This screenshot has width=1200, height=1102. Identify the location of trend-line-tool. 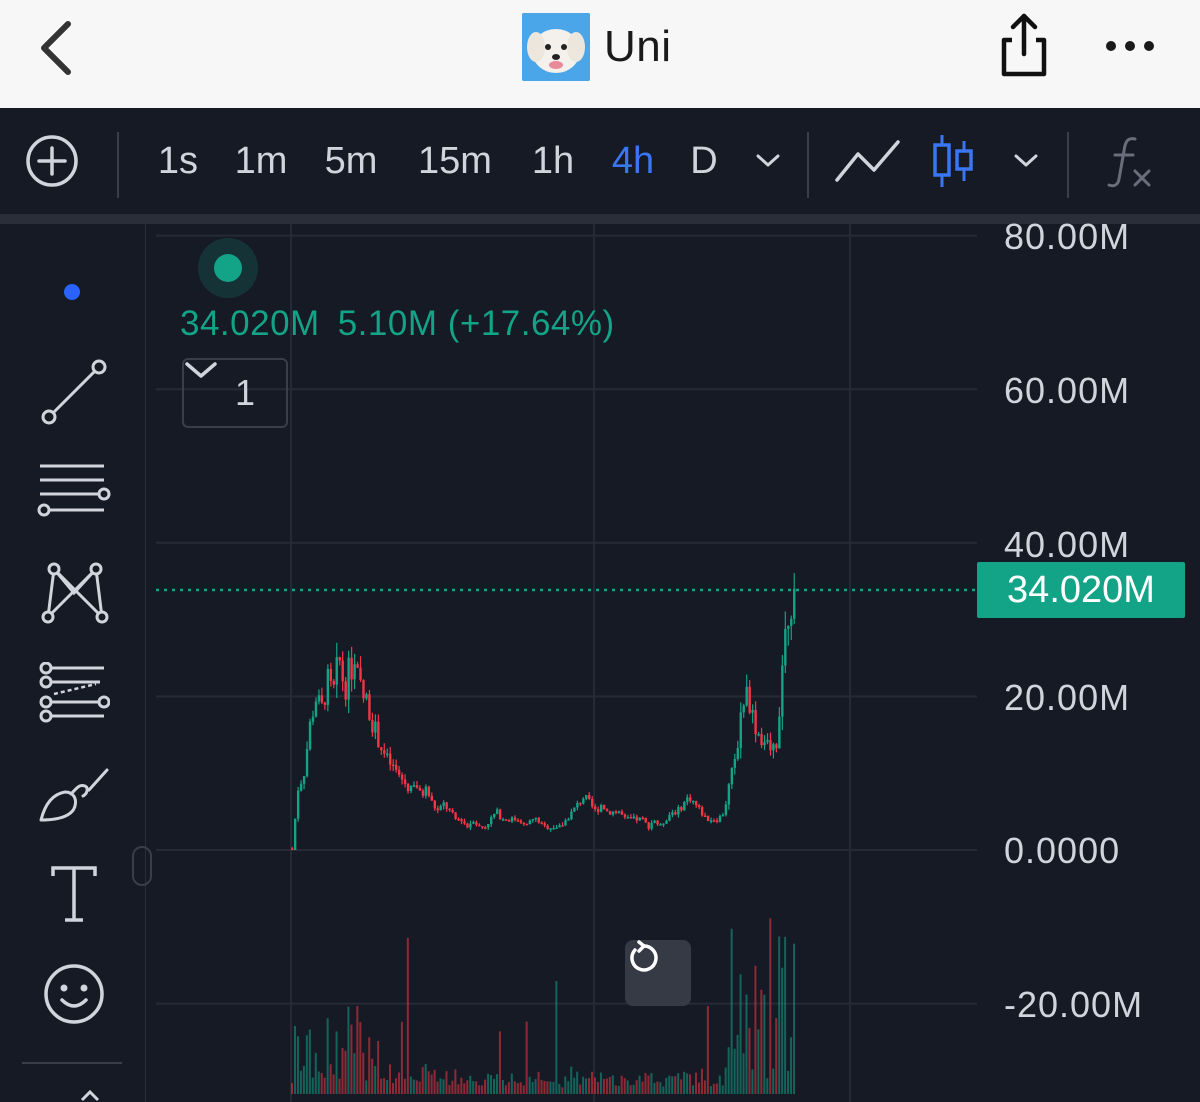
(74, 392).